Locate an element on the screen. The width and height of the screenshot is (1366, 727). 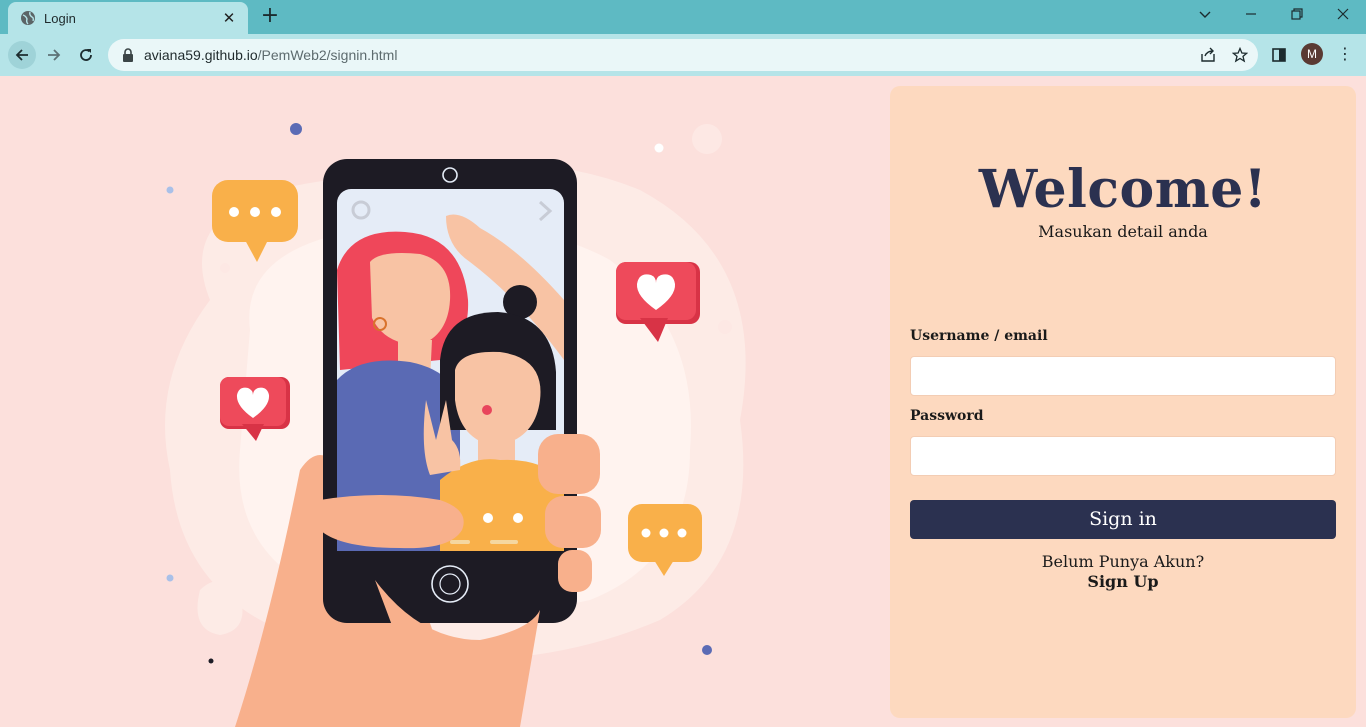
back-button is located at coordinates (22, 55).